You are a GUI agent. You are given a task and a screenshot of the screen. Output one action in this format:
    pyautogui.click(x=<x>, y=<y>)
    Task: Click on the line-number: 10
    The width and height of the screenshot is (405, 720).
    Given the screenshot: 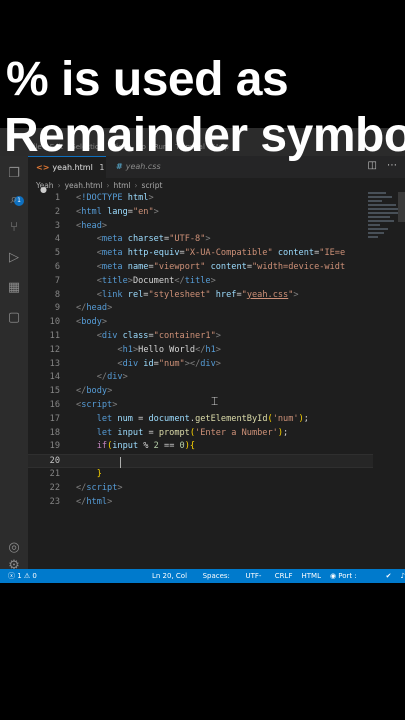 What is the action you would take?
    pyautogui.click(x=54, y=322)
    